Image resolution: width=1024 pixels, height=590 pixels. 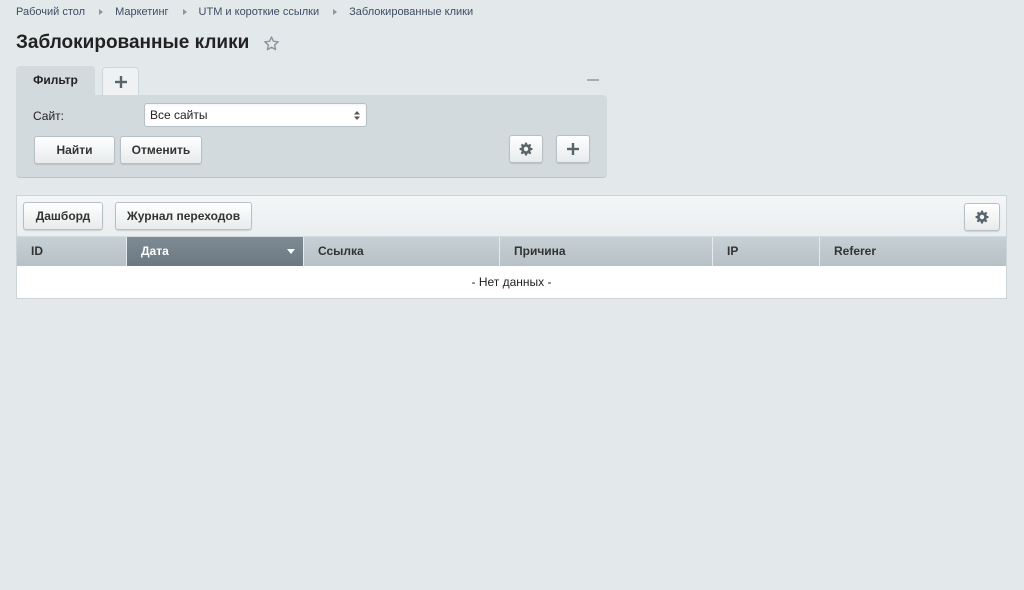 I want to click on site-label: Сайт:, so click(x=49, y=116).